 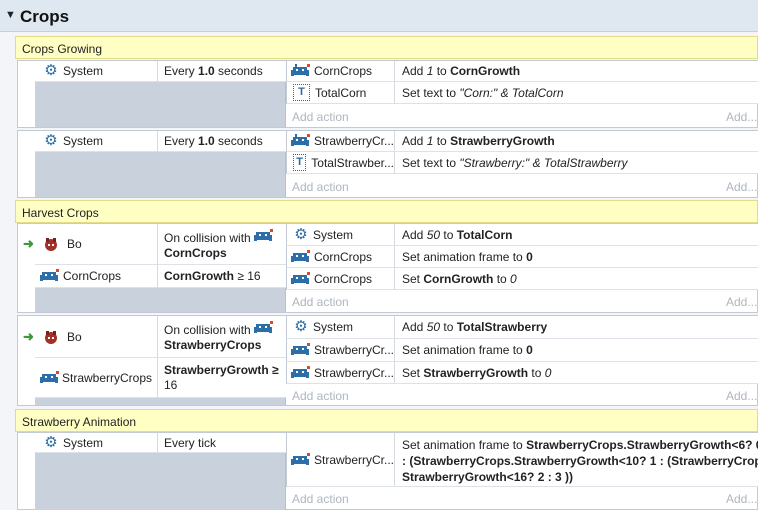 I want to click on group-bar-strawberry-animation: Strawberry Animation, so click(x=386, y=420).